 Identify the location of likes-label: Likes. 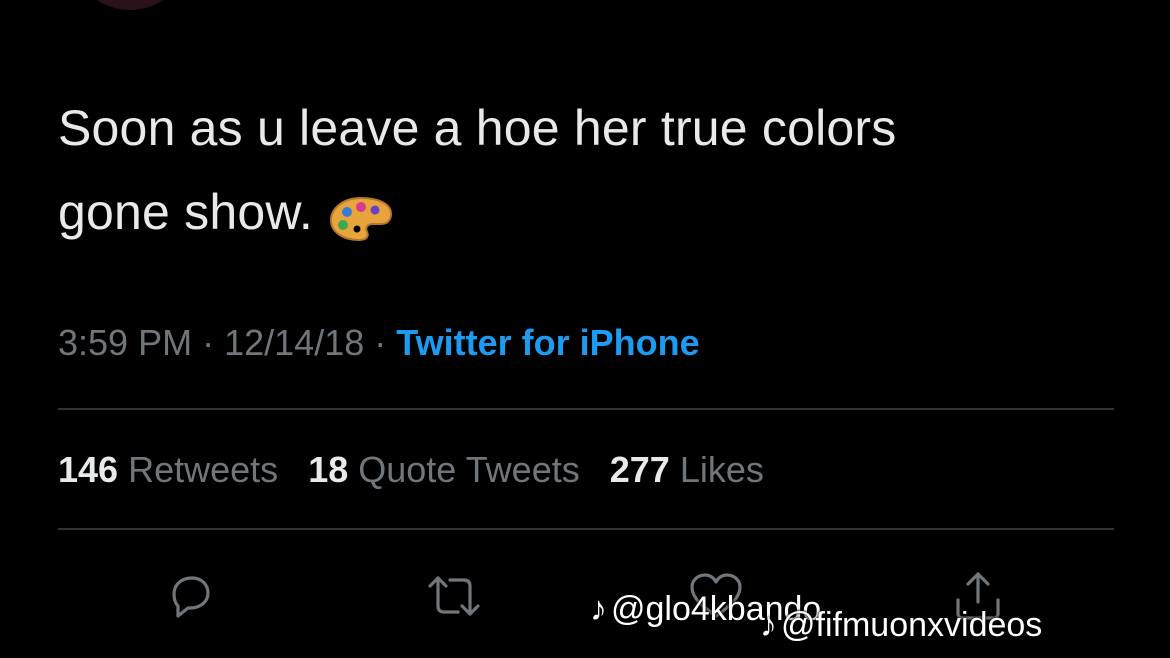
(721, 469).